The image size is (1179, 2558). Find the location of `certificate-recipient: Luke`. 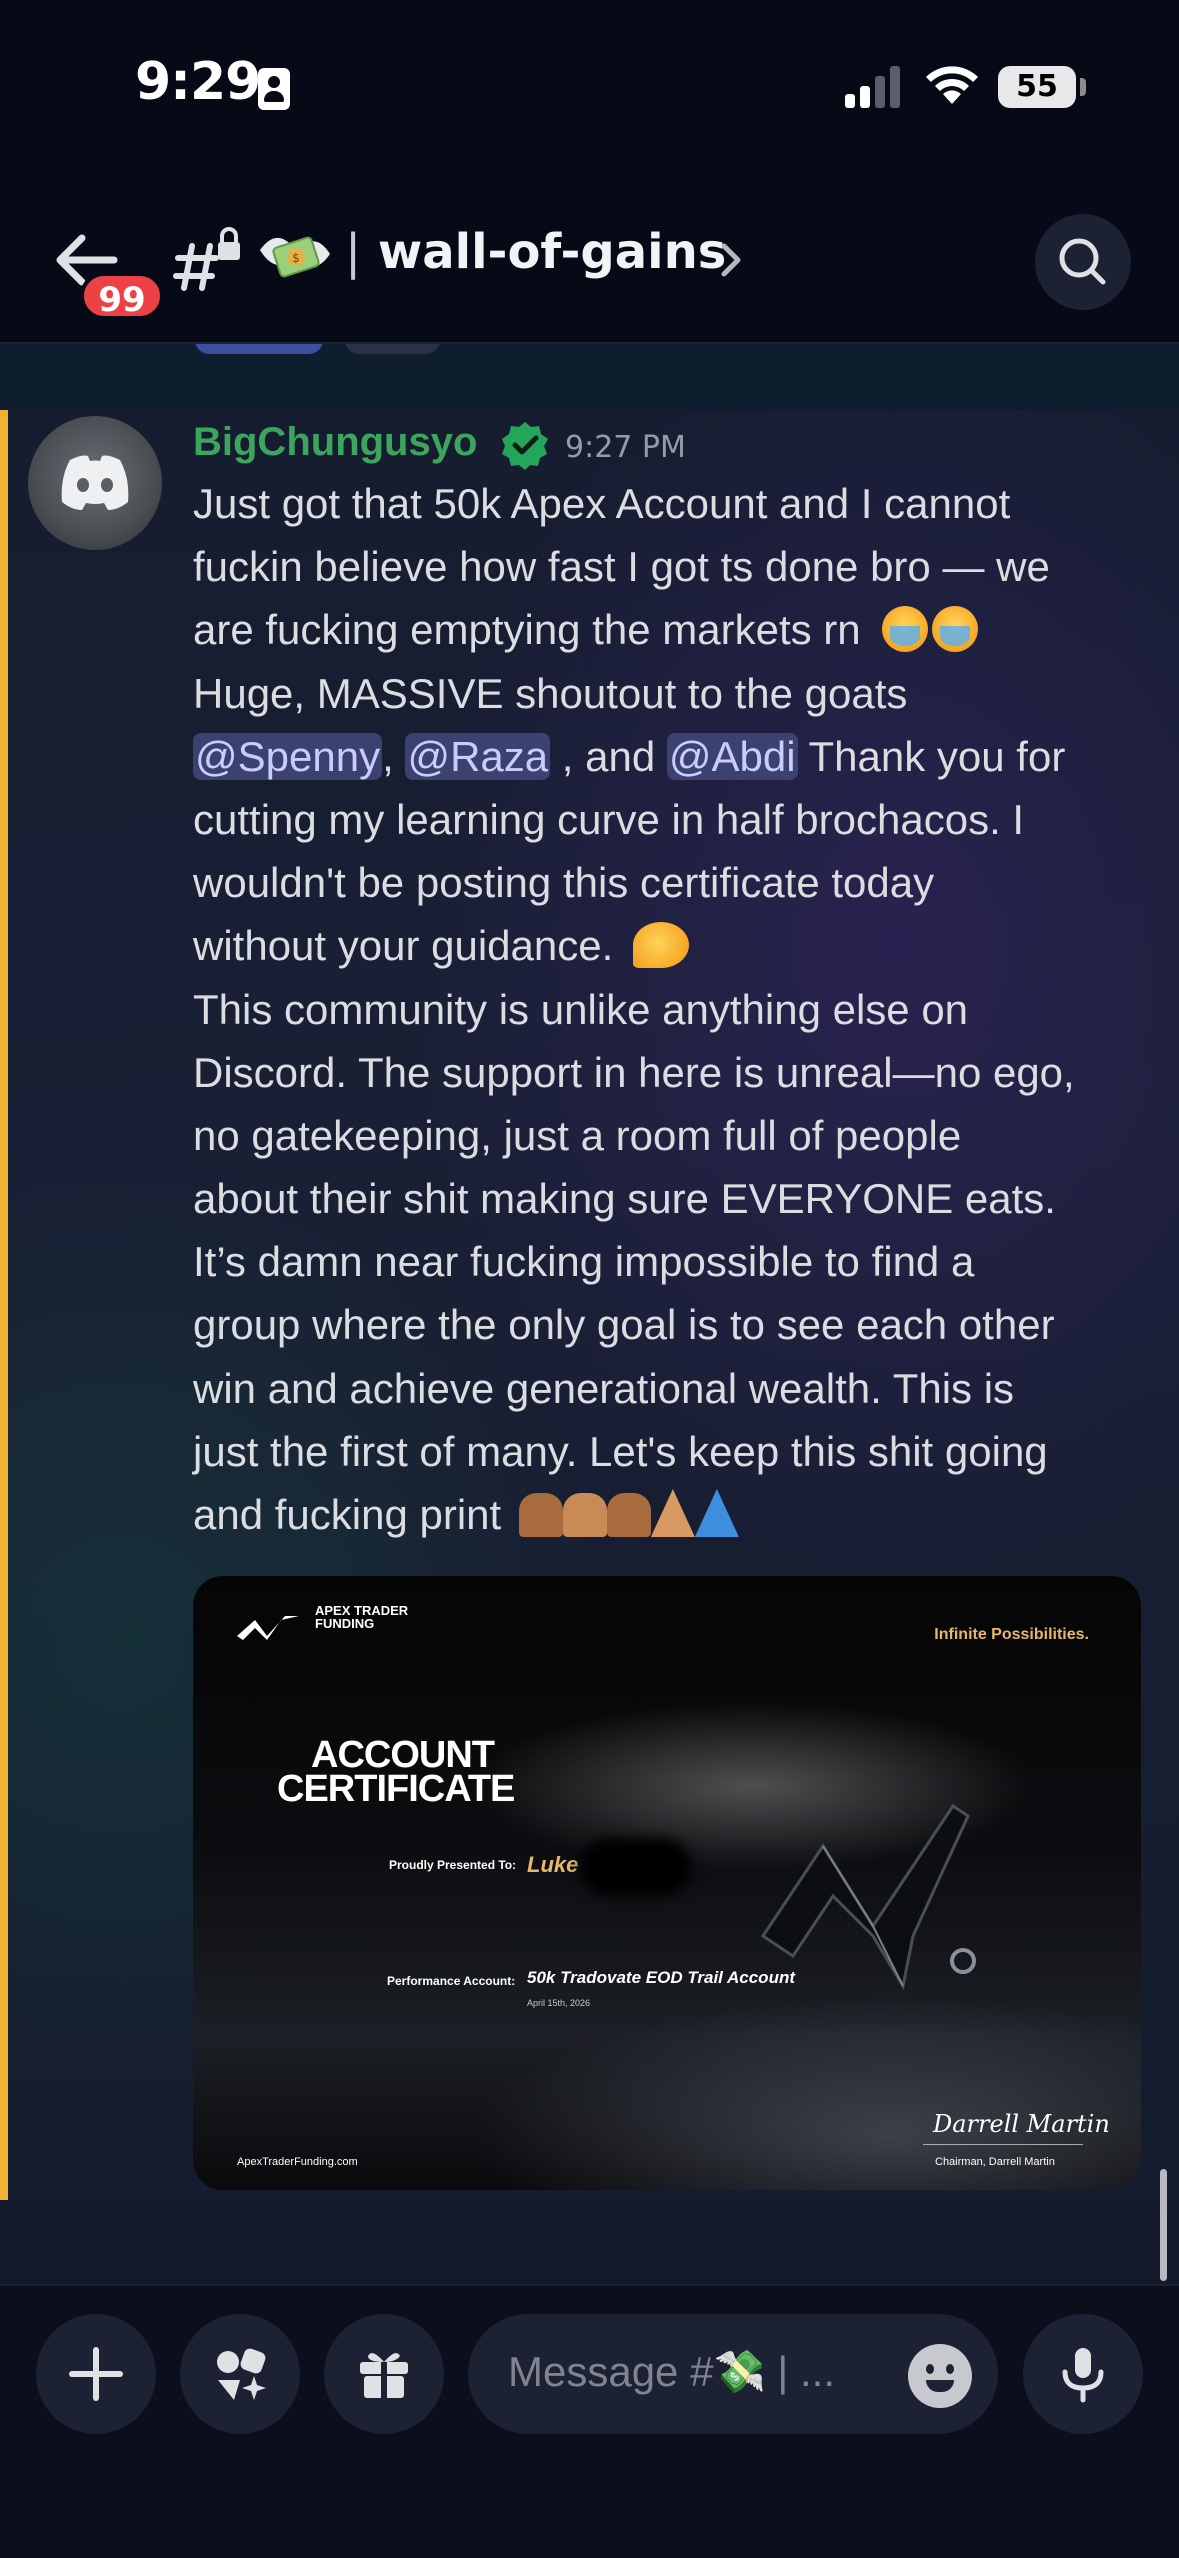

certificate-recipient: Luke is located at coordinates (553, 1864).